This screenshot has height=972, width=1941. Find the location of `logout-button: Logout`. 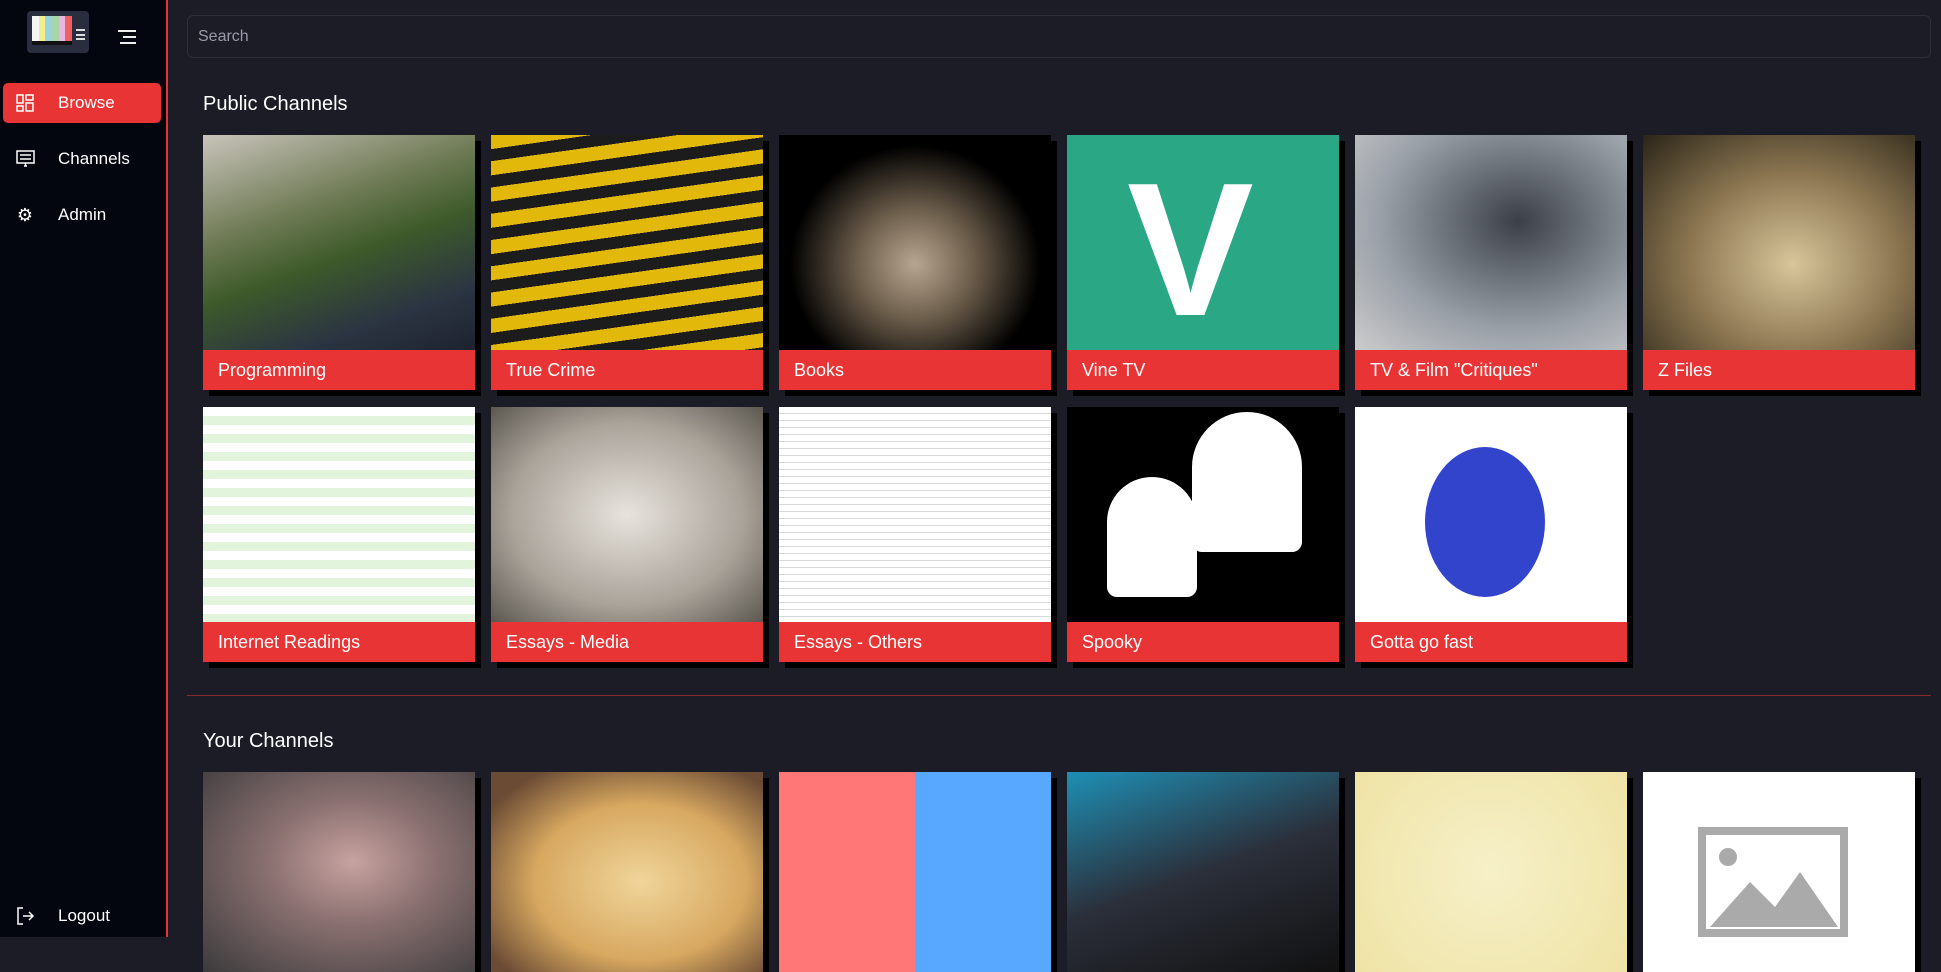

logout-button: Logout is located at coordinates (82, 916).